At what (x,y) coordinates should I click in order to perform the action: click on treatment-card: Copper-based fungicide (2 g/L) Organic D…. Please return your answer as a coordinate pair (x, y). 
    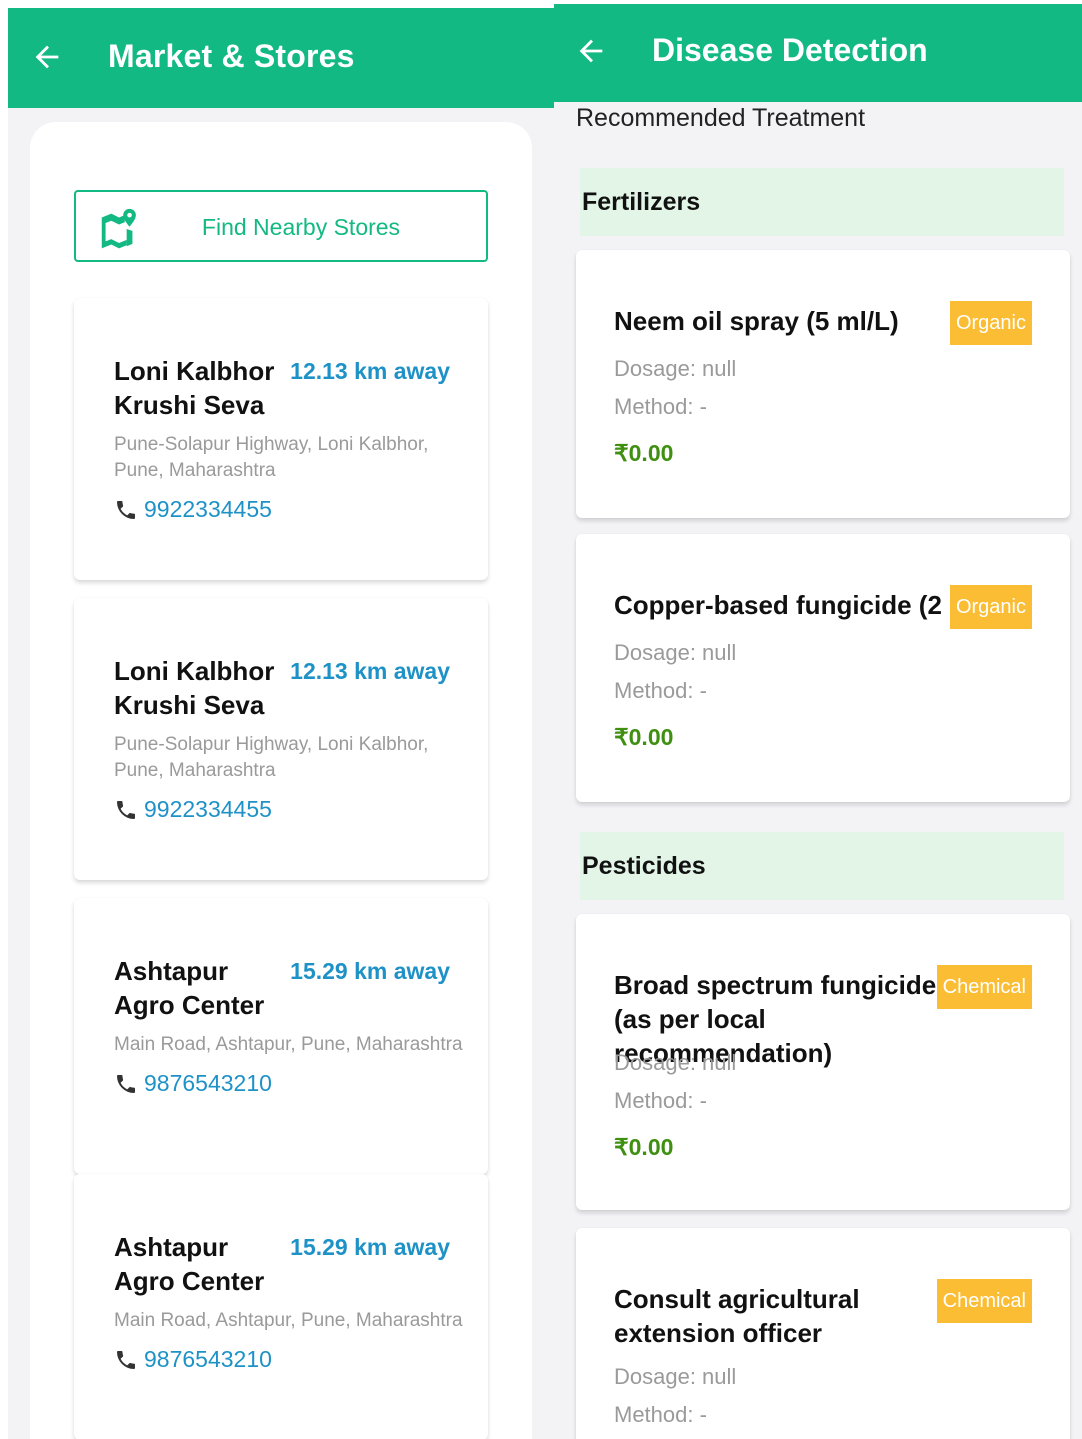
    Looking at the image, I should click on (823, 668).